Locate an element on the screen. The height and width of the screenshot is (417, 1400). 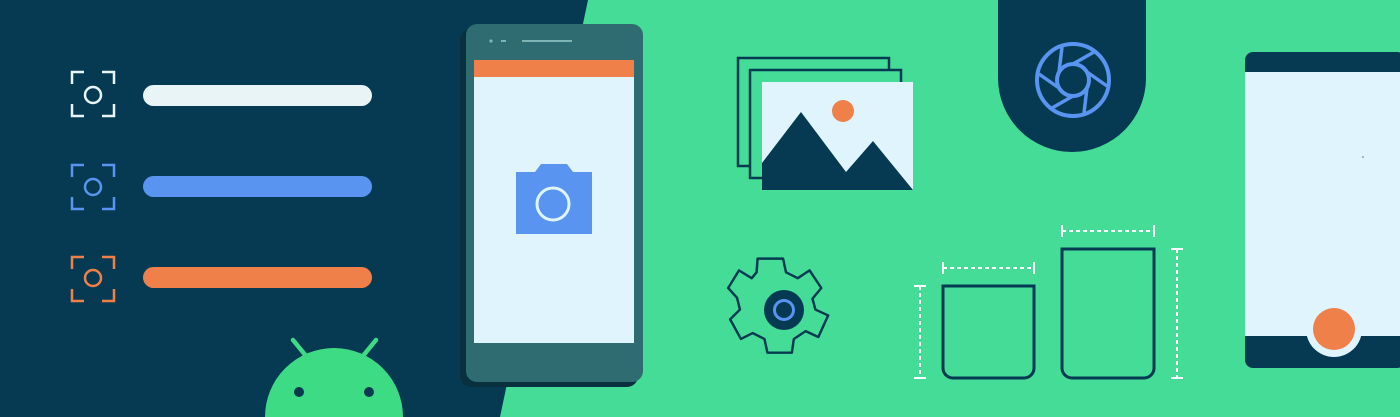
focus-bar-white is located at coordinates (257, 95).